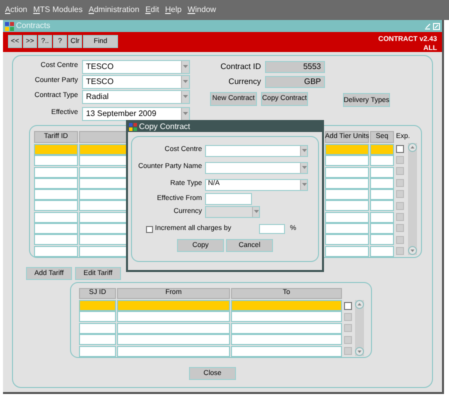 The height and width of the screenshot is (402, 449). Describe the element at coordinates (245, 82) in the screenshot. I see `field-label: Currency` at that location.